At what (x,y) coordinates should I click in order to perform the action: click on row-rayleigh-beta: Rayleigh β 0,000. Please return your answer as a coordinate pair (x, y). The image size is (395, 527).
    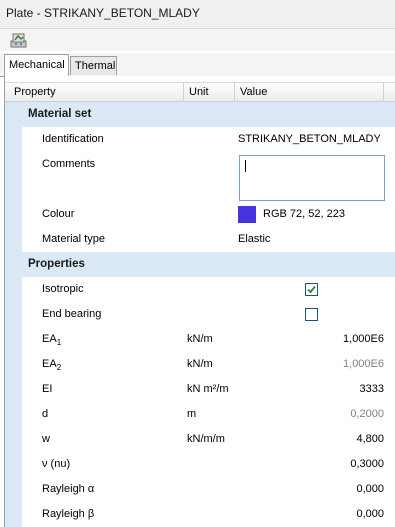
    Looking at the image, I should click on (200, 514).